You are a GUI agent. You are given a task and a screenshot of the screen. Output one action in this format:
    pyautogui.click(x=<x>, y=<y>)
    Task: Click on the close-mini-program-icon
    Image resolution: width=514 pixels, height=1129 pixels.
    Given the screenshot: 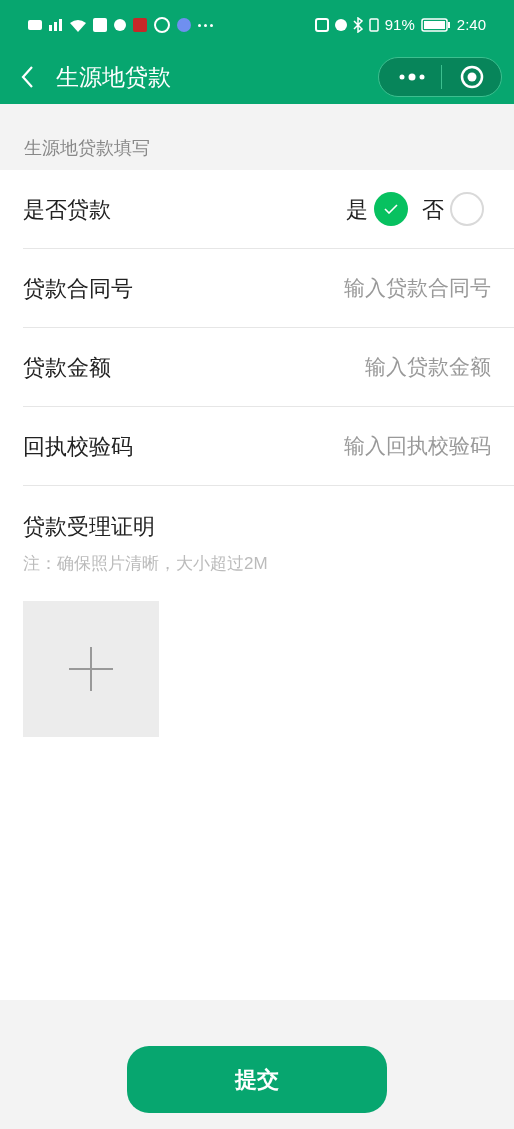 What is the action you would take?
    pyautogui.click(x=472, y=77)
    